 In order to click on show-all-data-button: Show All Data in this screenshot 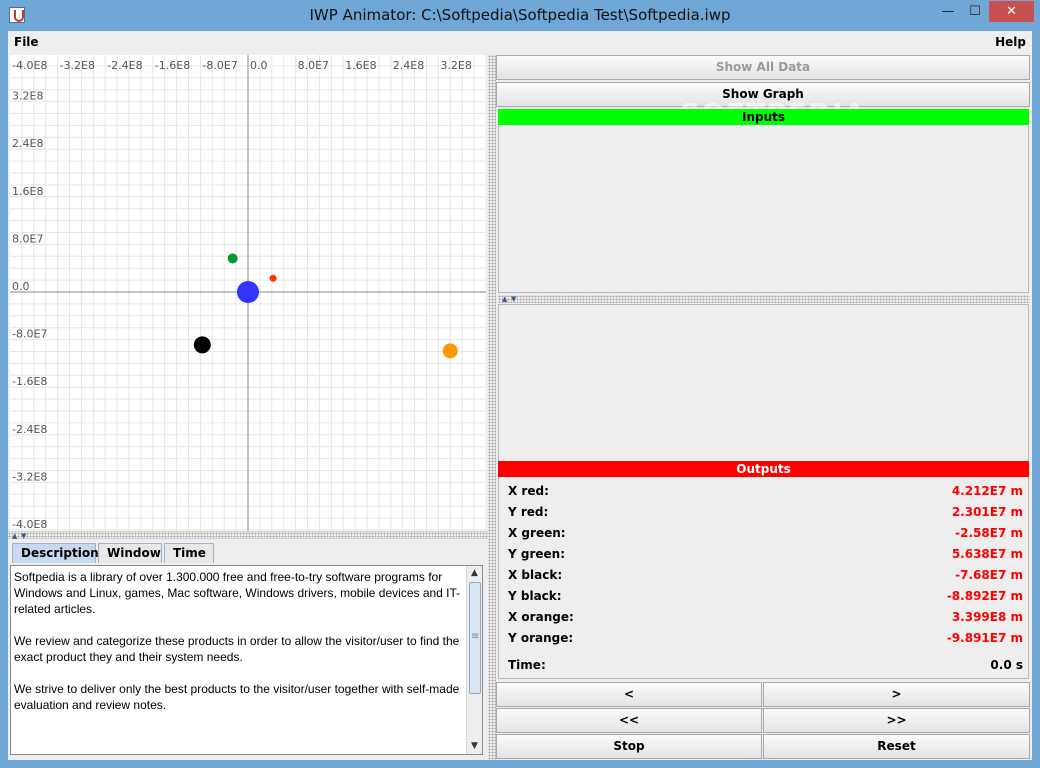, I will do `click(763, 67)`.